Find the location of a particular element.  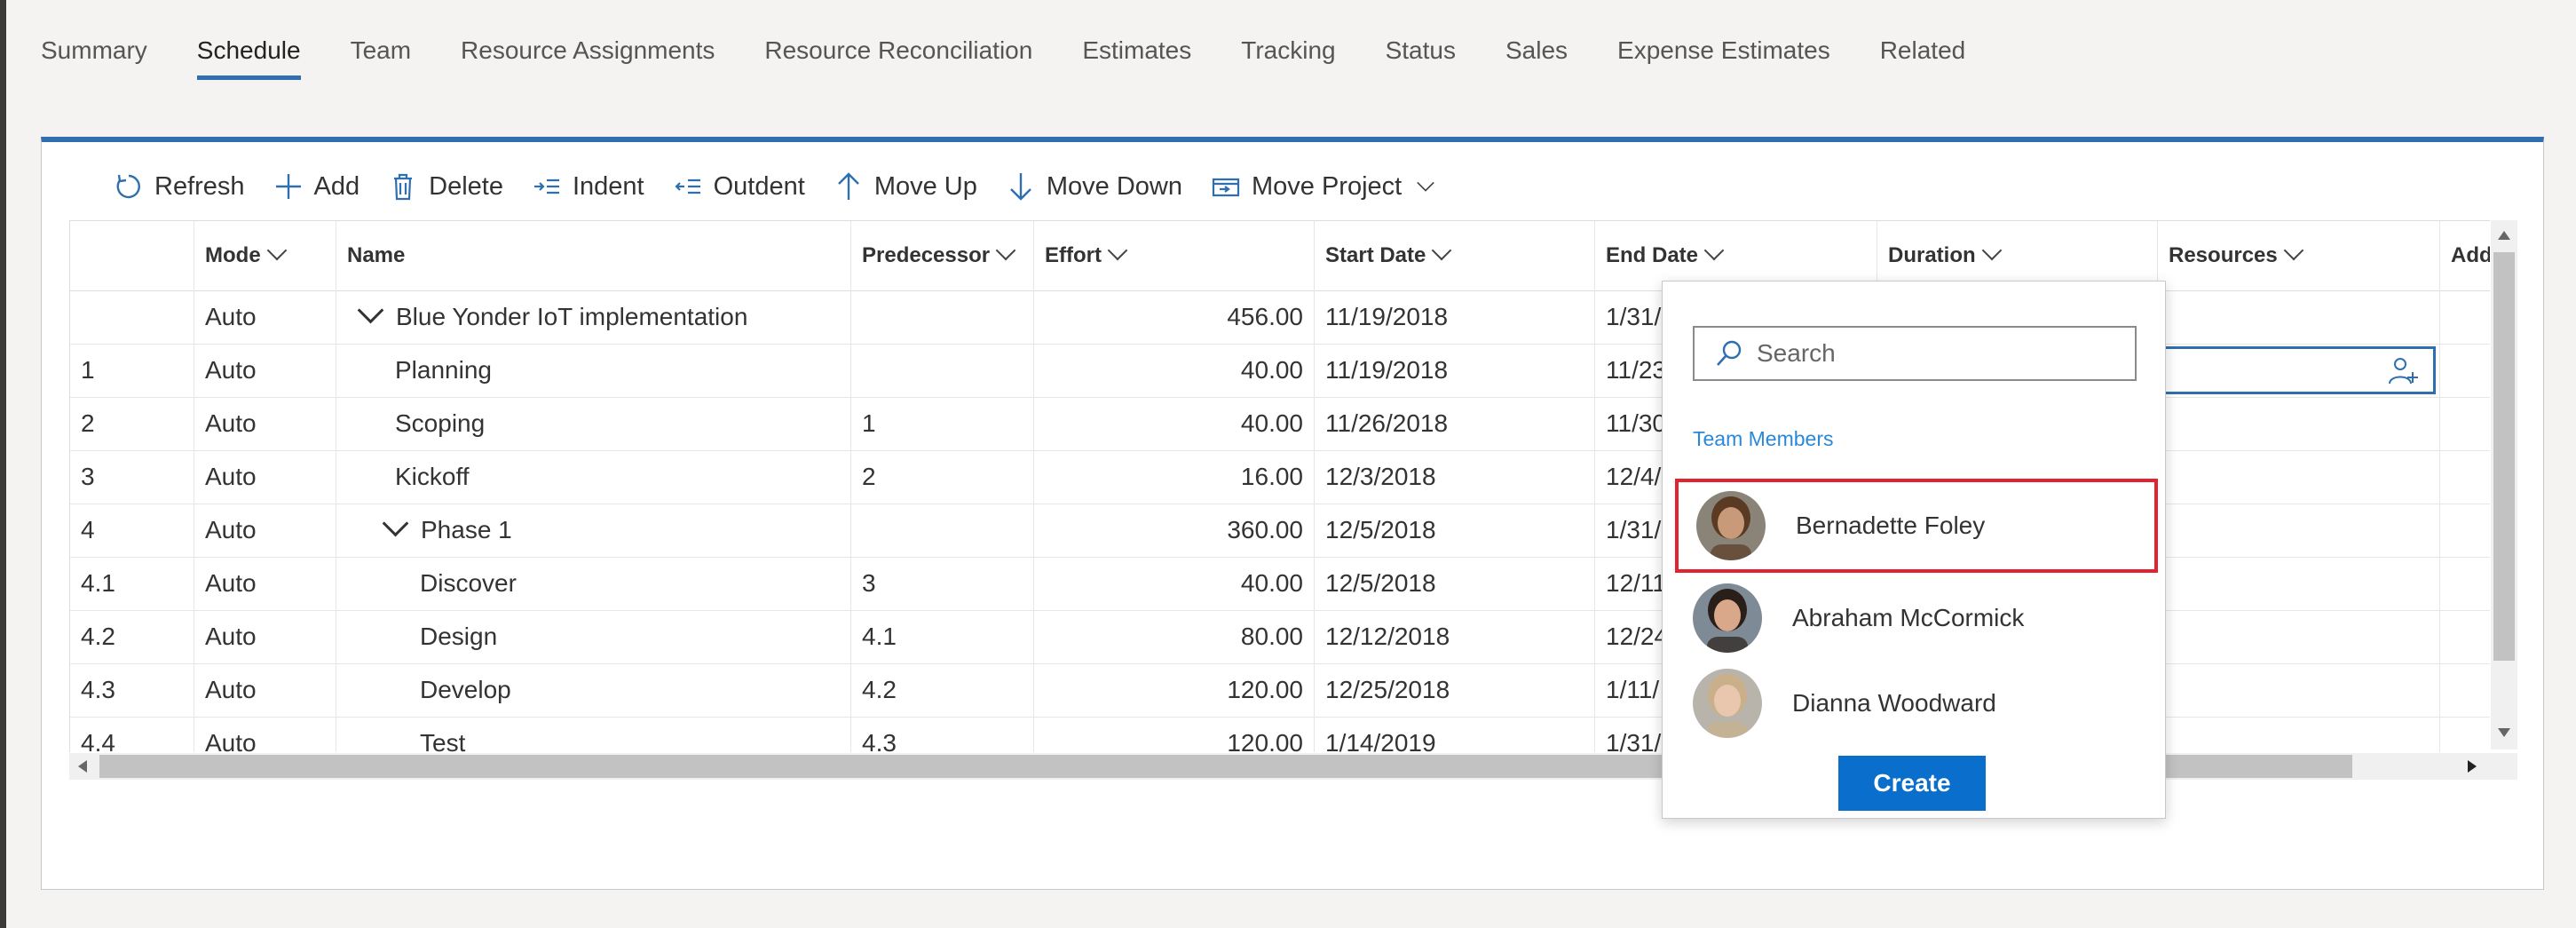

cell-id: 4.1 is located at coordinates (132, 583).